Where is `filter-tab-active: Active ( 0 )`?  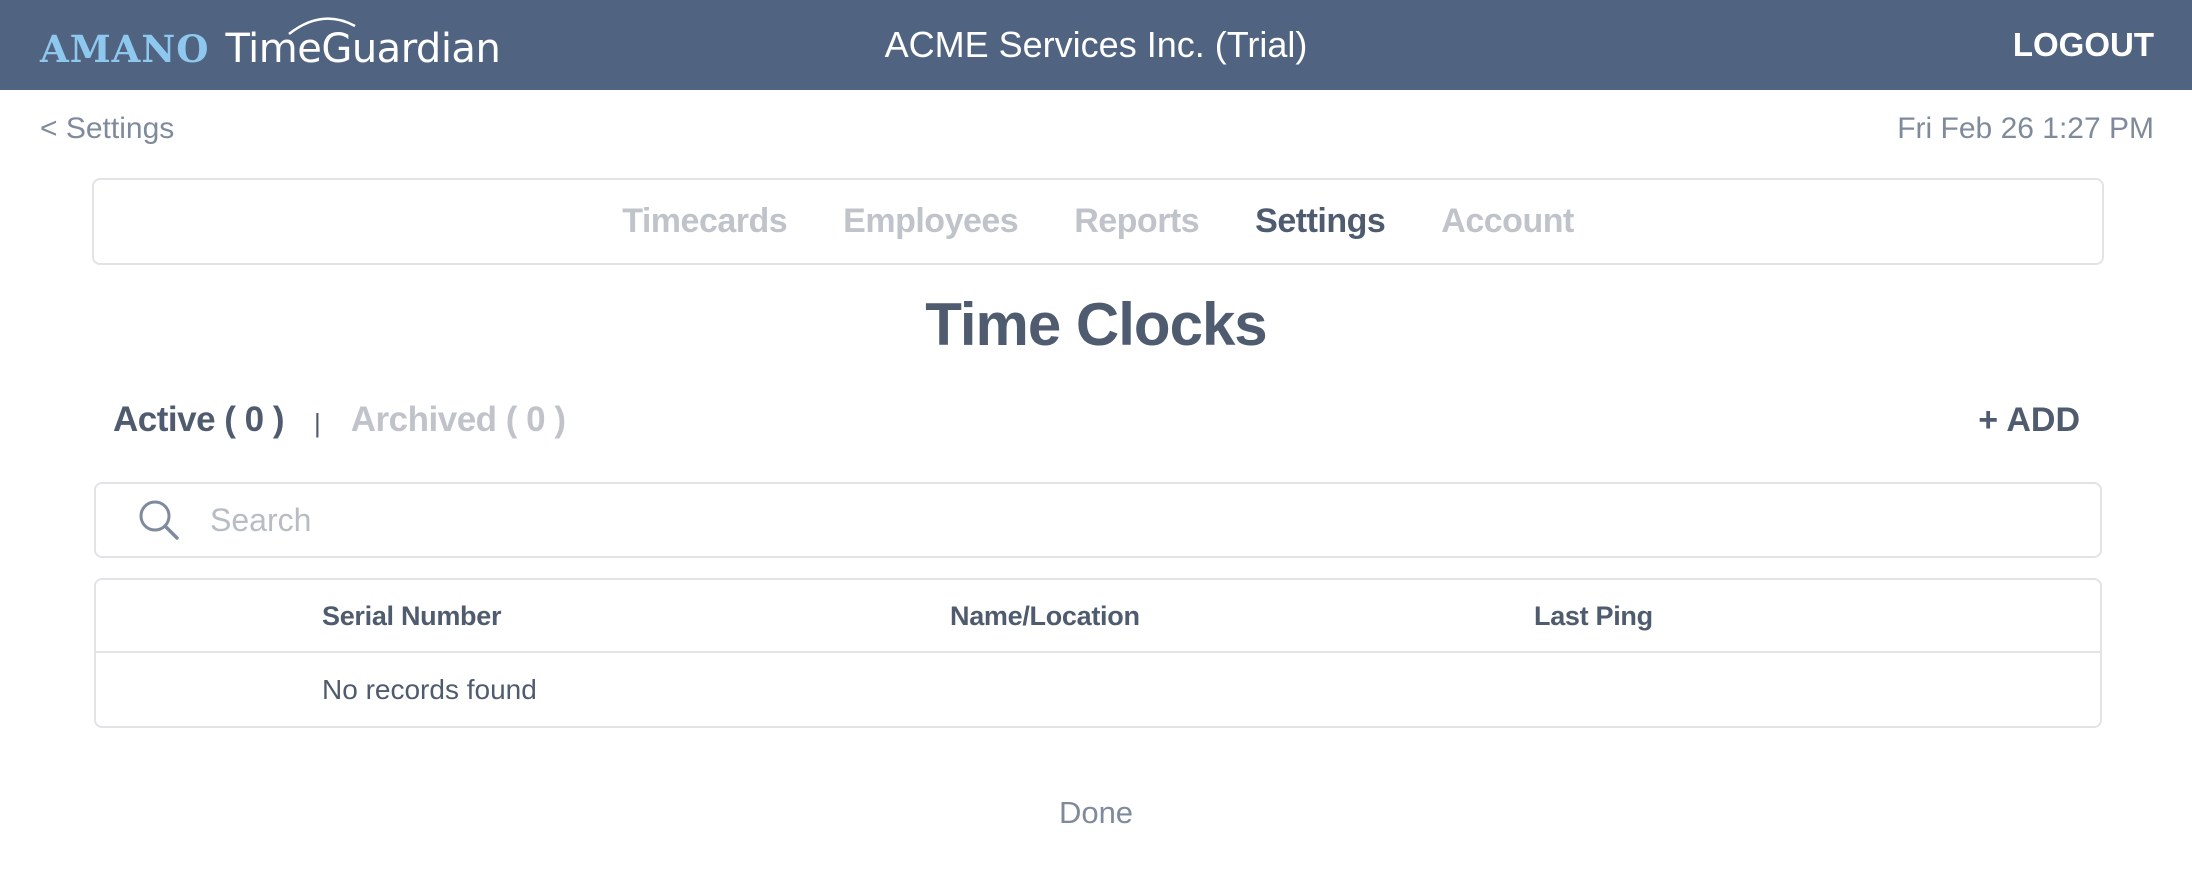 filter-tab-active: Active ( 0 ) is located at coordinates (199, 420).